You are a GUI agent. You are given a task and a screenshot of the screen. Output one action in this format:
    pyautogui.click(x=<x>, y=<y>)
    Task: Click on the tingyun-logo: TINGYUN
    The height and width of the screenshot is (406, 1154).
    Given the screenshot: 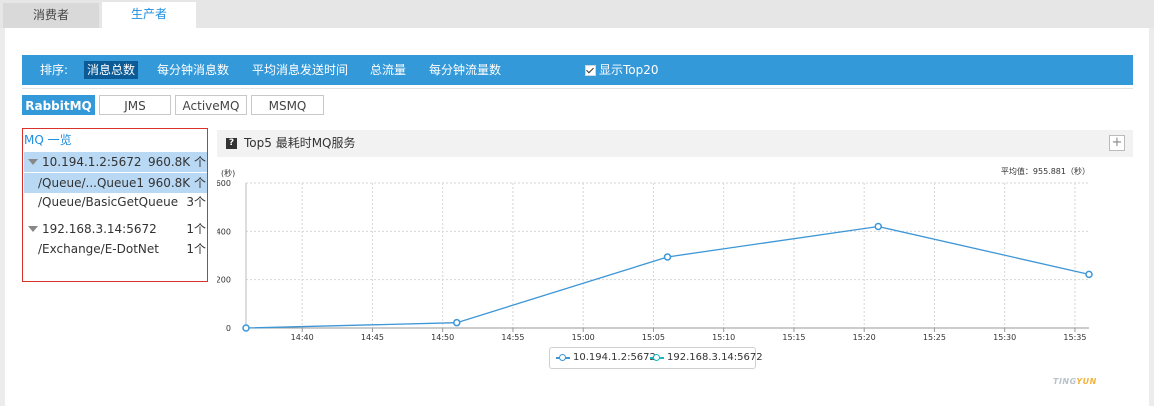 What is the action you would take?
    pyautogui.click(x=1075, y=381)
    